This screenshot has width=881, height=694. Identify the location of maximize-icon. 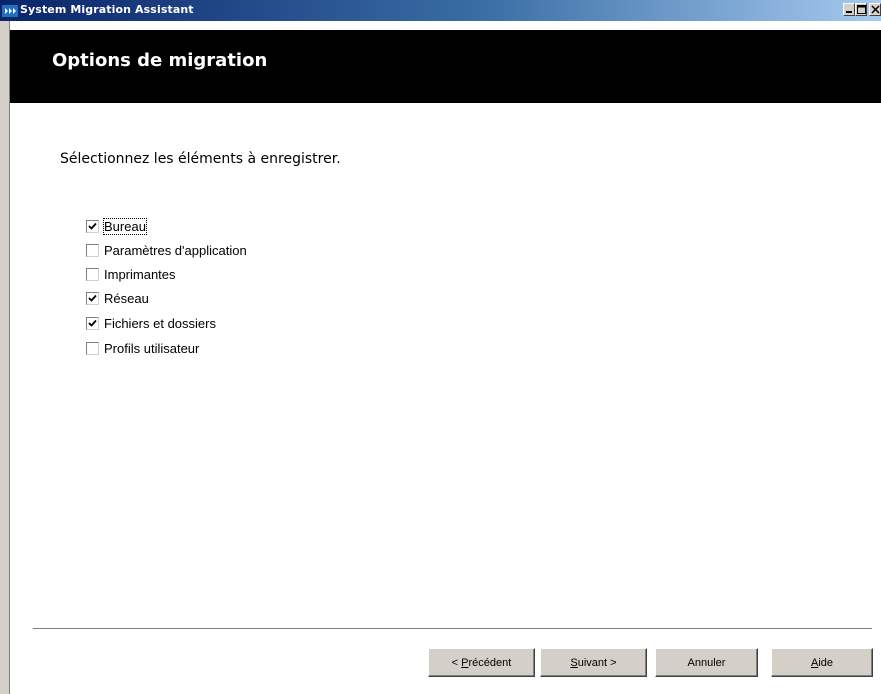
(861, 9).